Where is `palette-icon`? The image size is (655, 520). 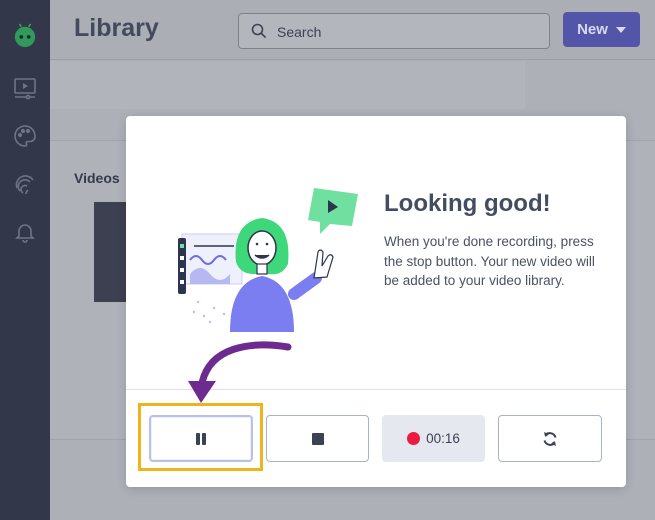
palette-icon is located at coordinates (25, 136).